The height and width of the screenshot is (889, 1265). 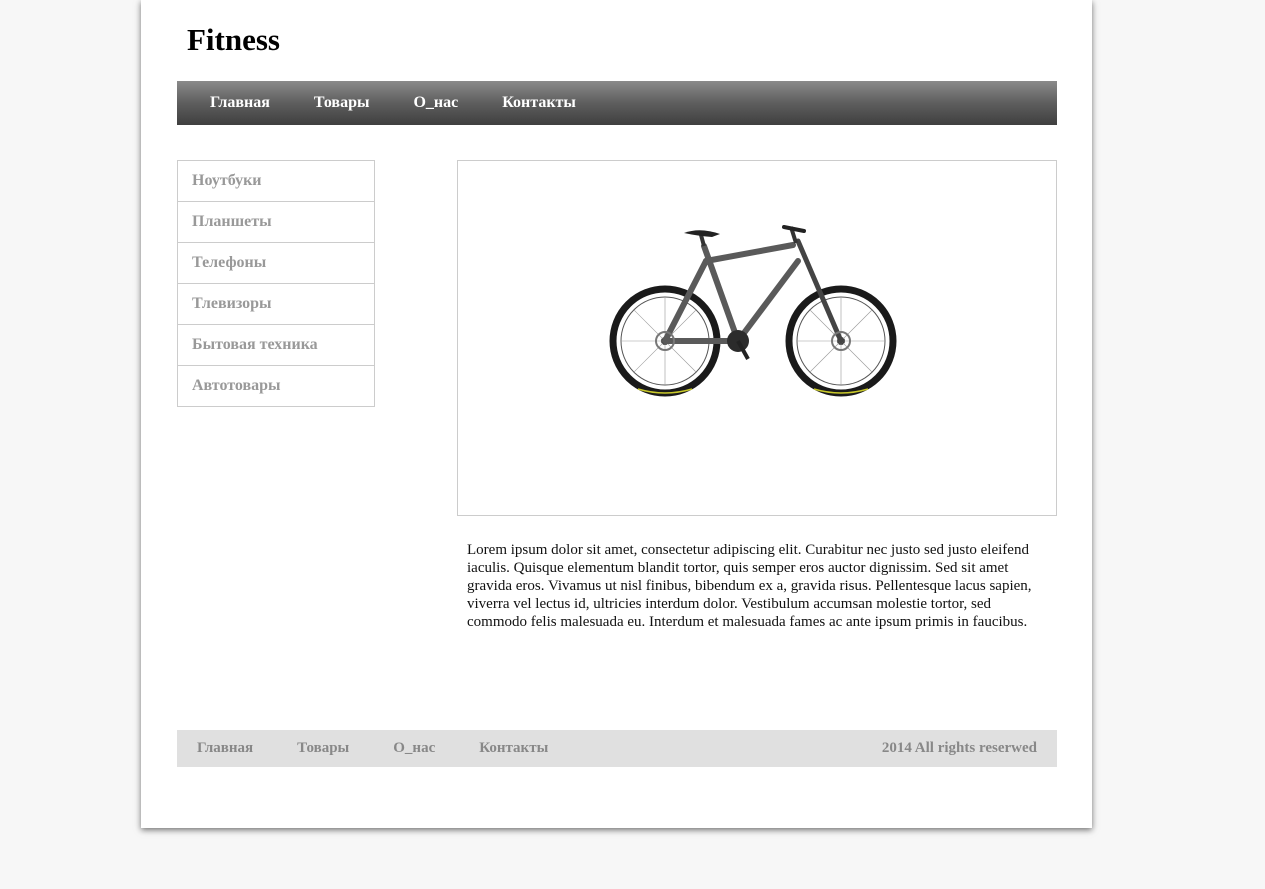 I want to click on sidebar-item-tvs: Тлевизоры, so click(x=276, y=304).